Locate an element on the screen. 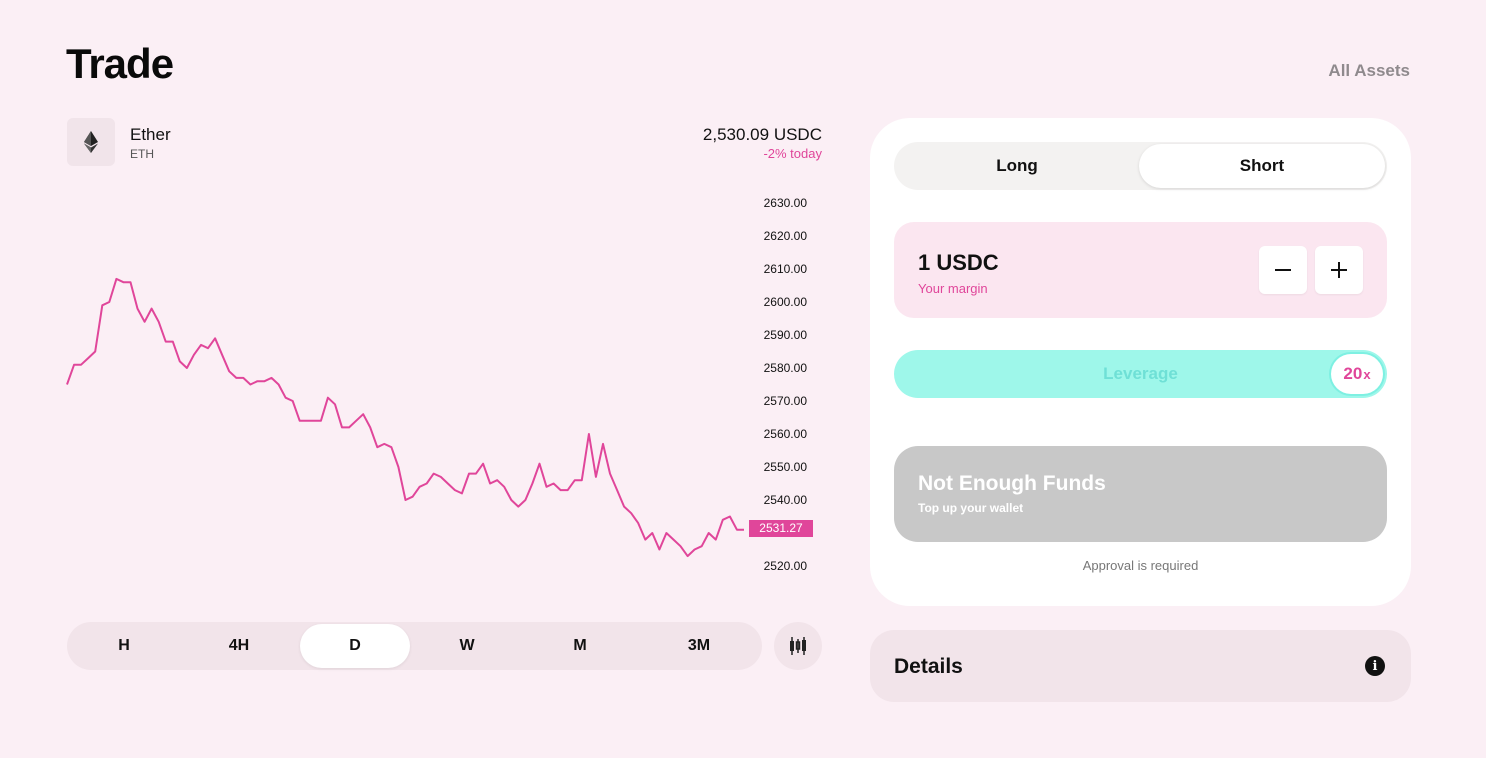 The width and height of the screenshot is (1486, 758). side-toggle: Long Short is located at coordinates (1140, 166).